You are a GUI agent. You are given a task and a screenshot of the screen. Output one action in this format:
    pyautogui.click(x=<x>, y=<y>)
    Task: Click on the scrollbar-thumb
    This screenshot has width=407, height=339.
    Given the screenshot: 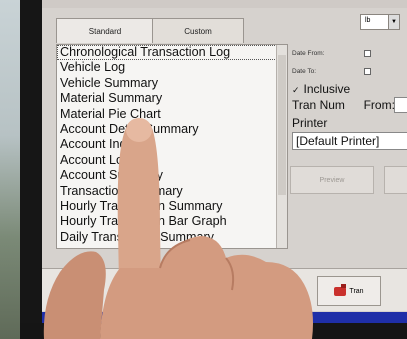 What is the action you would take?
    pyautogui.click(x=282, y=125)
    